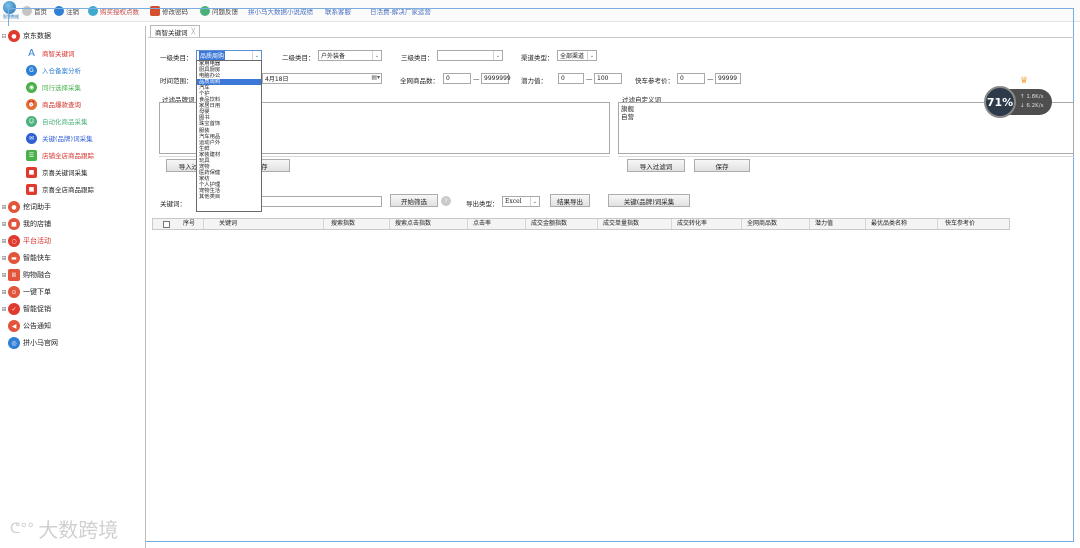  I want to click on tag-icon: ✓, so click(14, 309).